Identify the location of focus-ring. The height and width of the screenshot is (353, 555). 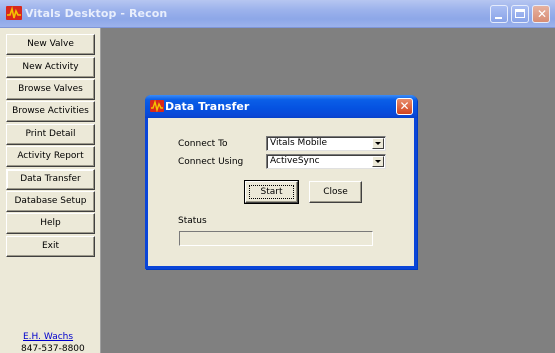
(271, 192).